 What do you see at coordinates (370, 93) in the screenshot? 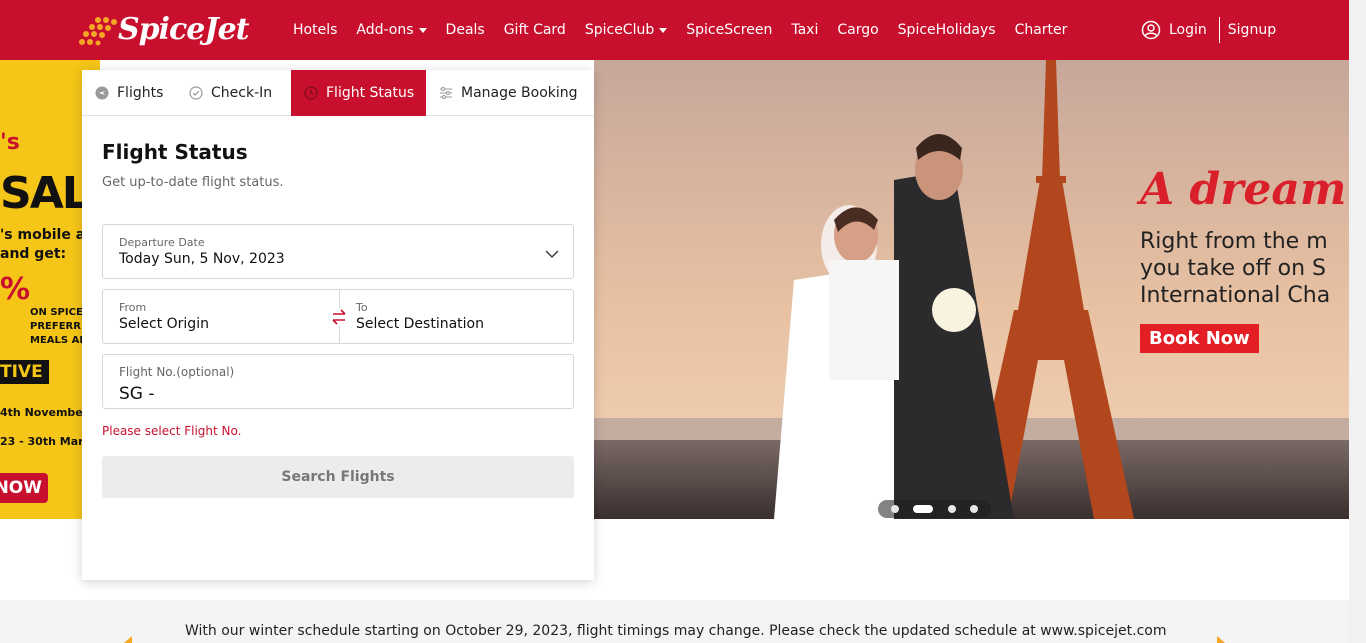
I see `tab-flight-status-label: Flight Status` at bounding box center [370, 93].